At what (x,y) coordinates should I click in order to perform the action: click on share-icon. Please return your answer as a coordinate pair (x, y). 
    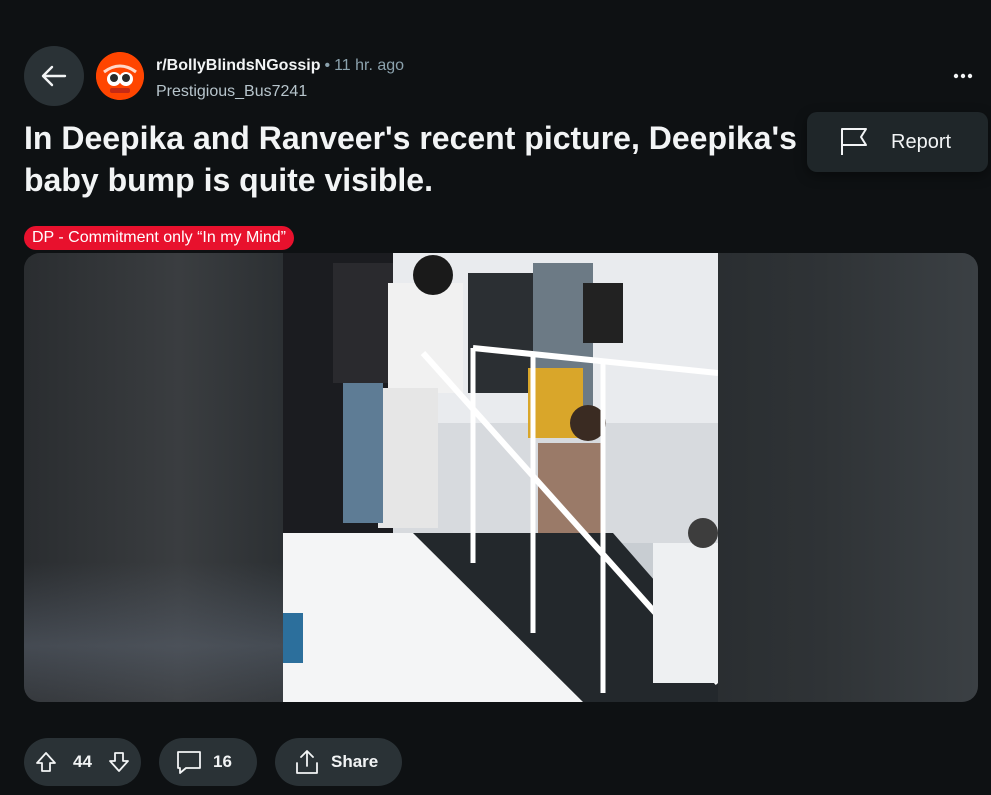
    Looking at the image, I should click on (307, 762).